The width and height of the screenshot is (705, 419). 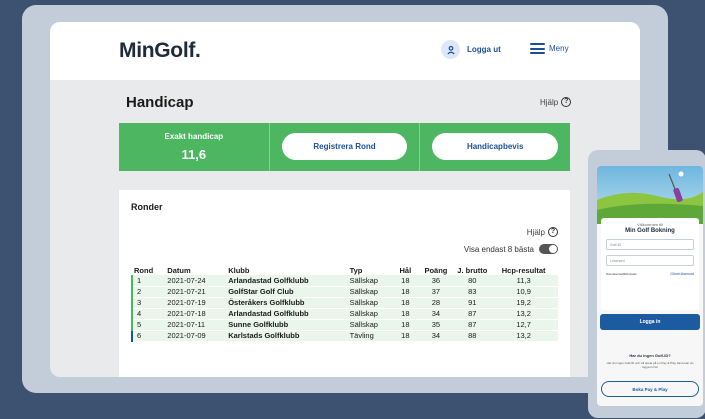 What do you see at coordinates (523, 270) in the screenshot?
I see `col-hcp-resultat: Hcp-resultat` at bounding box center [523, 270].